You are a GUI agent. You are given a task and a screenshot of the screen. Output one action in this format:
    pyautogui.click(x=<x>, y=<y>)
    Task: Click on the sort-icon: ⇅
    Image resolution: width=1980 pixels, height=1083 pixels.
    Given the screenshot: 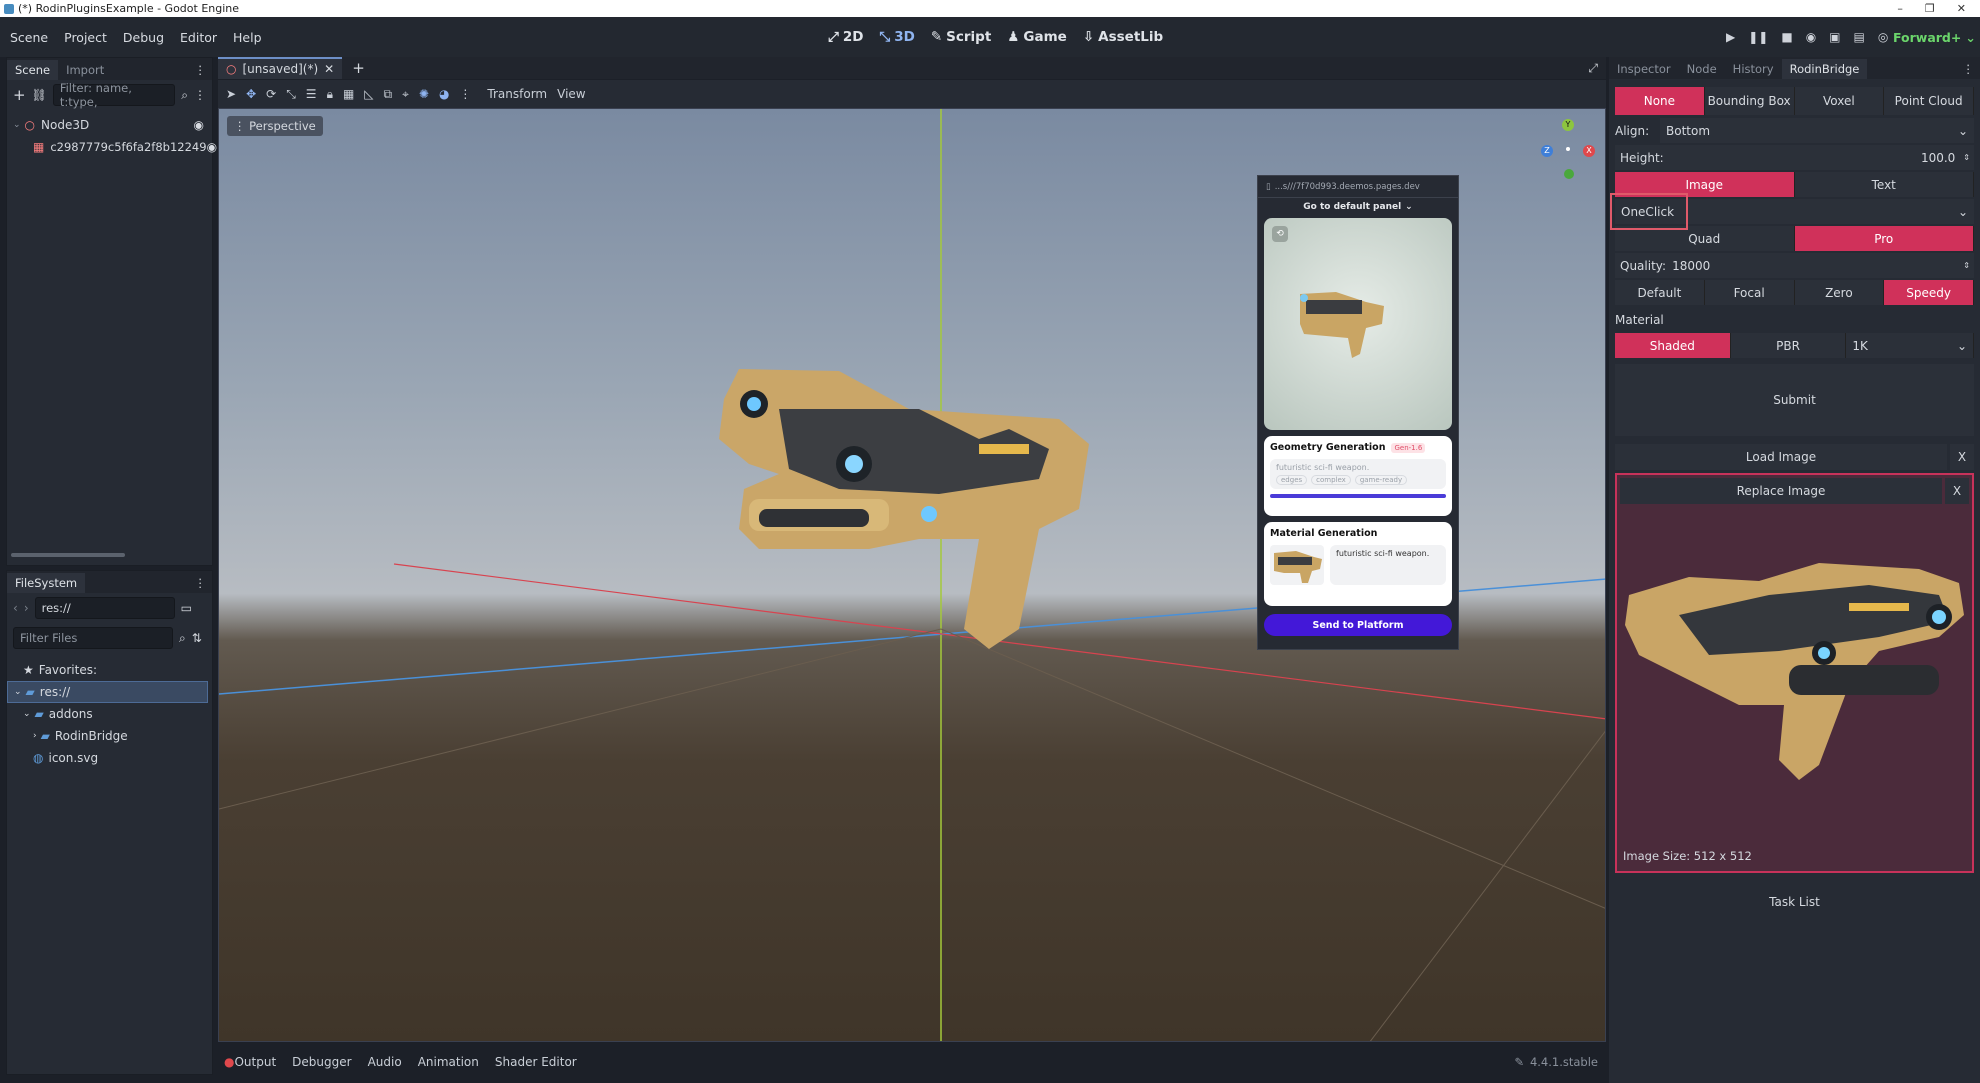 What is the action you would take?
    pyautogui.click(x=197, y=638)
    